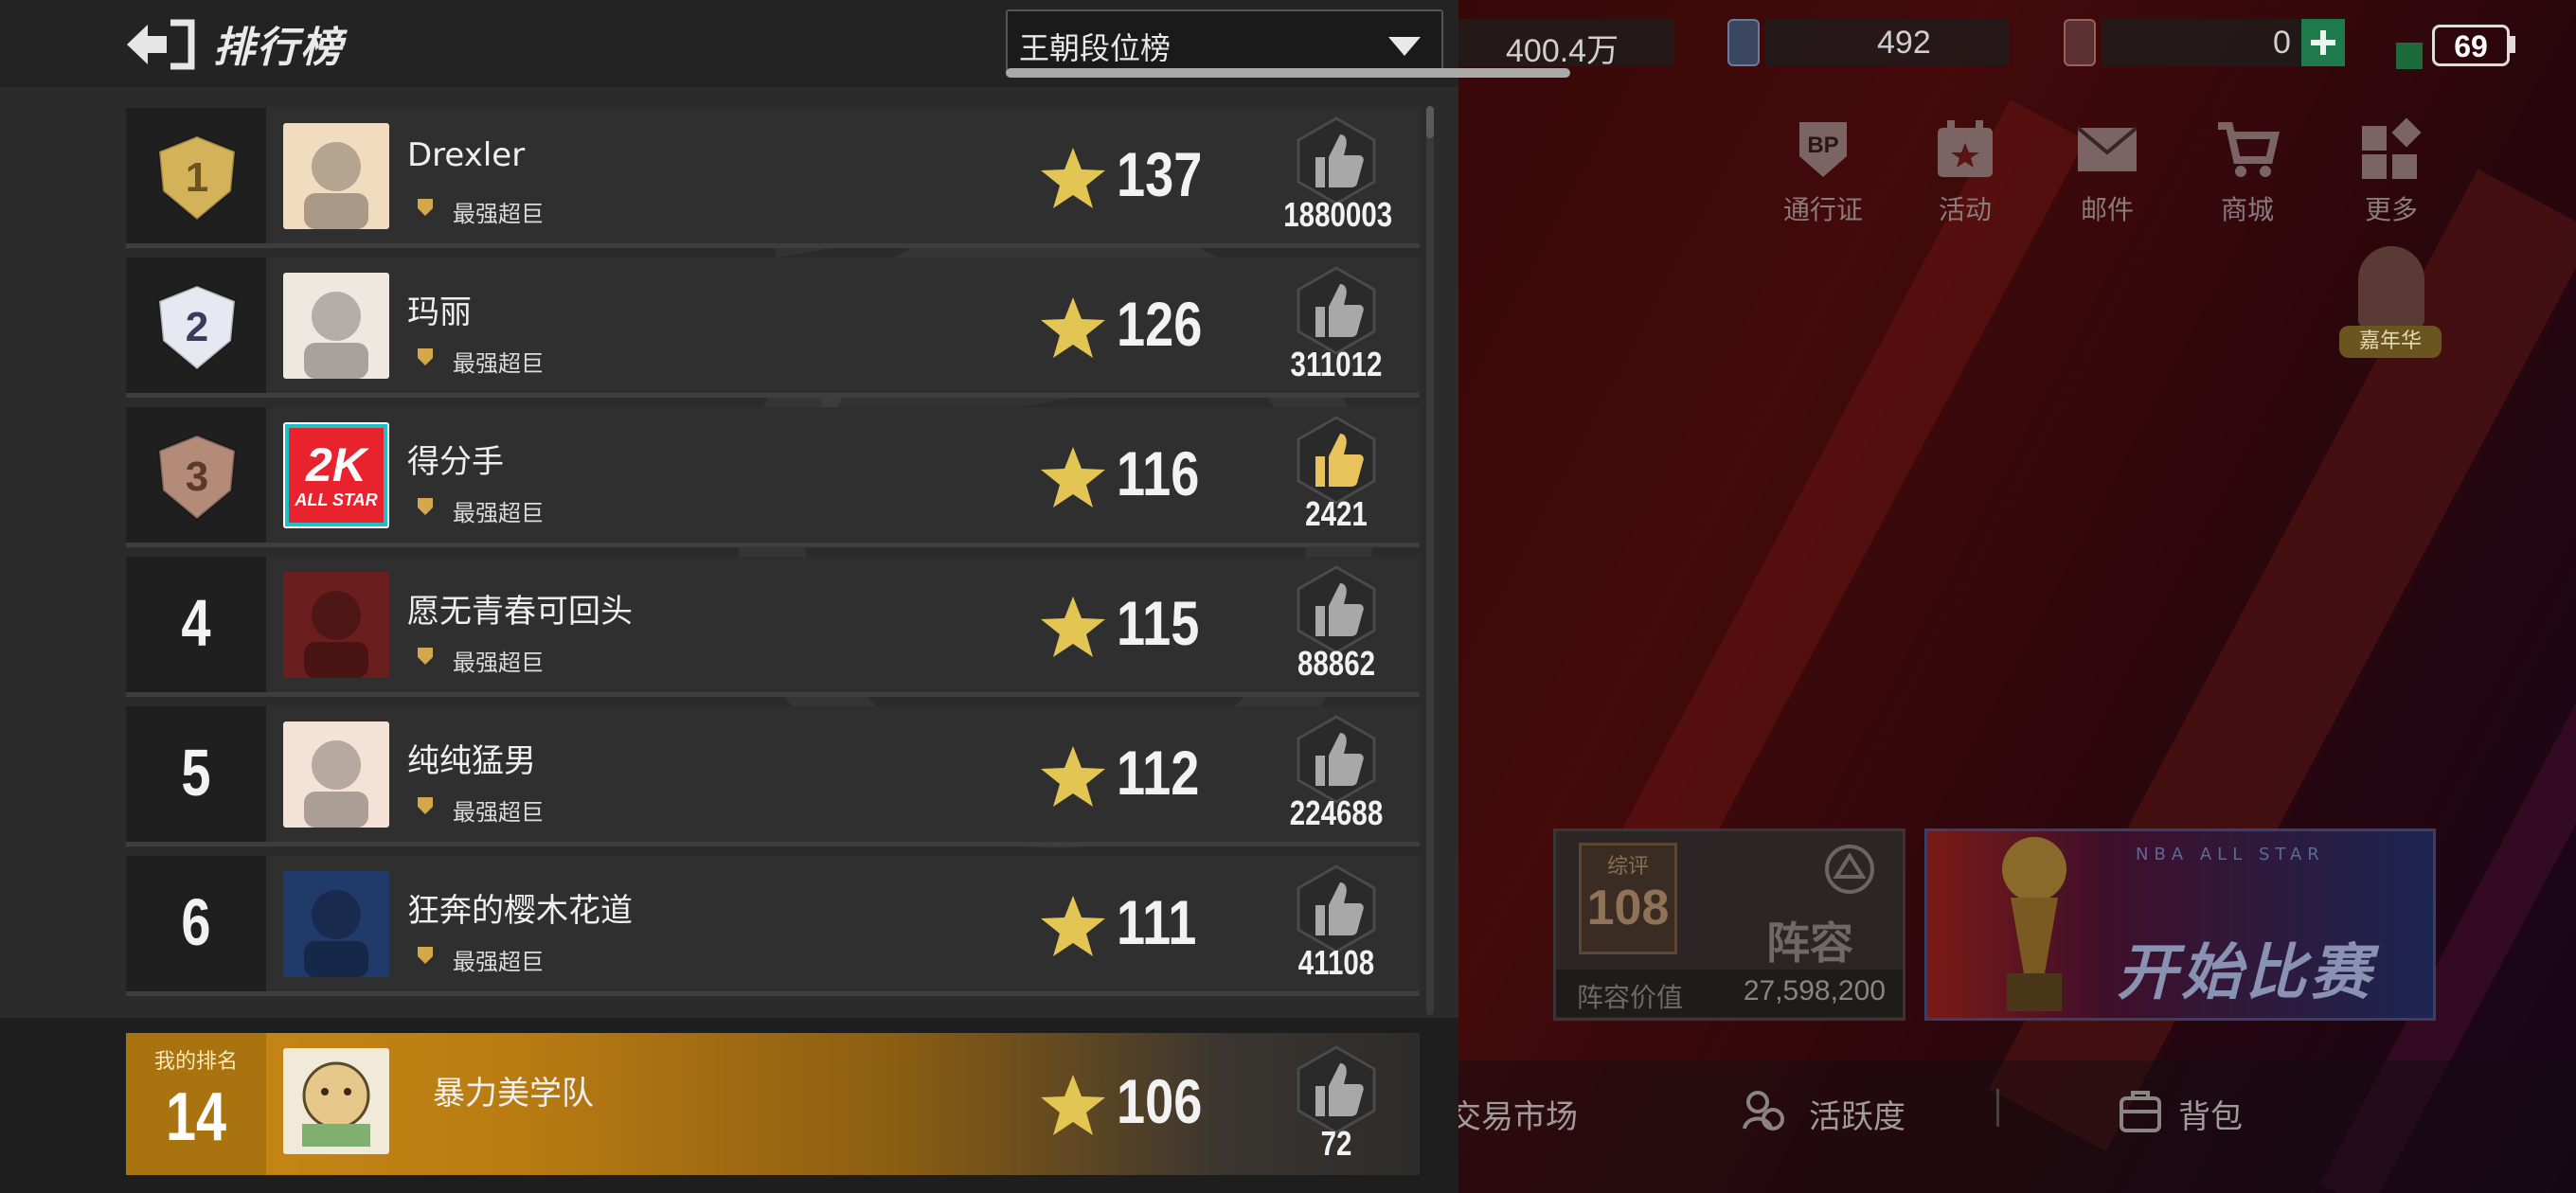 The image size is (2576, 1193). I want to click on carnival-button: 嘉年华, so click(2390, 303).